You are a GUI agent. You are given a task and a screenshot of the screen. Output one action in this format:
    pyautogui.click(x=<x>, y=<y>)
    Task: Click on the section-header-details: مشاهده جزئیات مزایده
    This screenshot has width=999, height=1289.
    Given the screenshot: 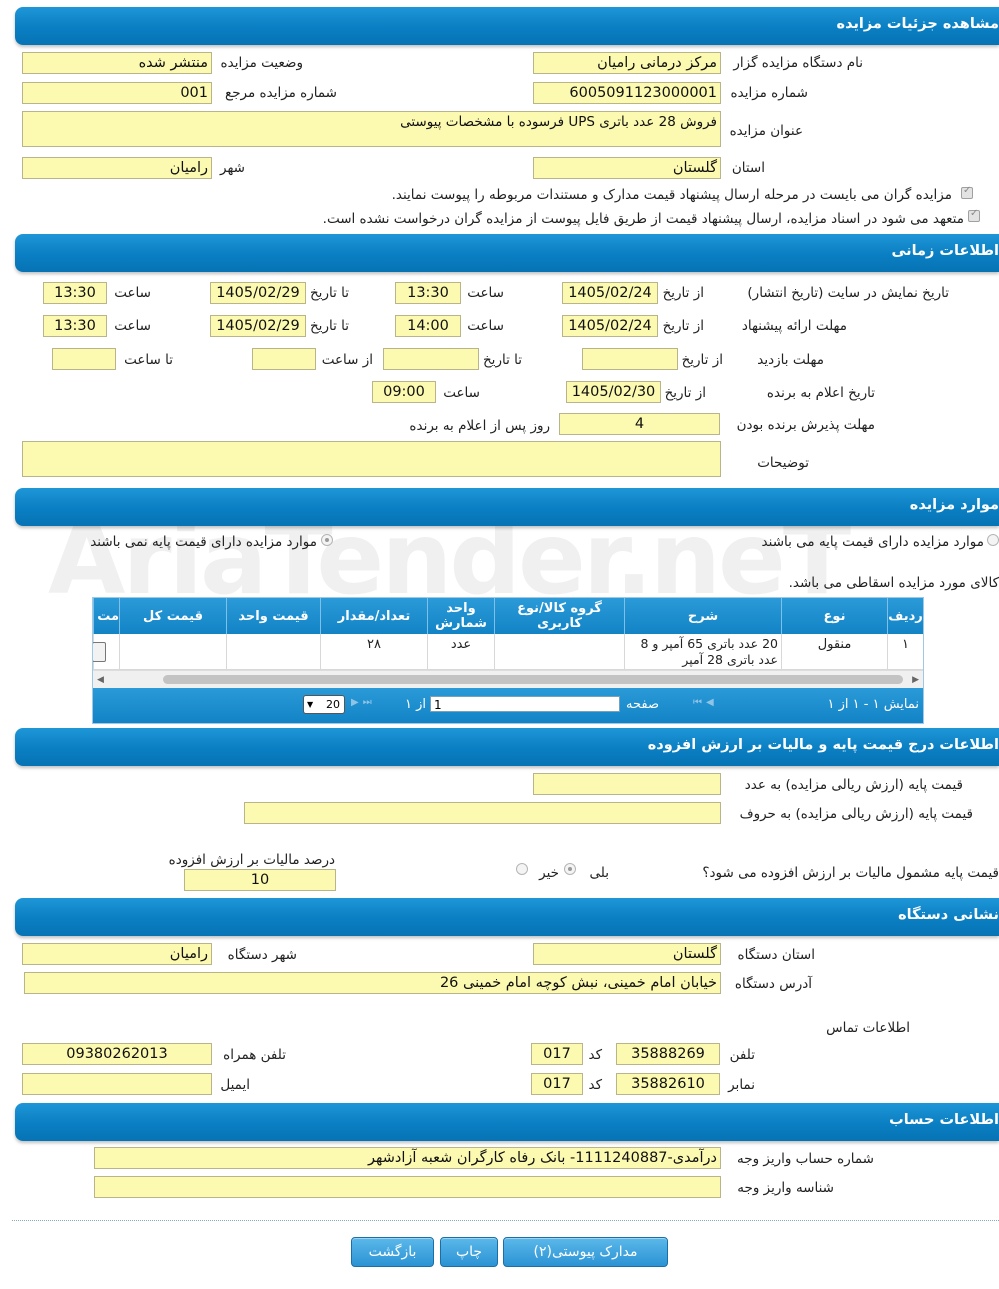 What is the action you would take?
    pyautogui.click(x=507, y=26)
    